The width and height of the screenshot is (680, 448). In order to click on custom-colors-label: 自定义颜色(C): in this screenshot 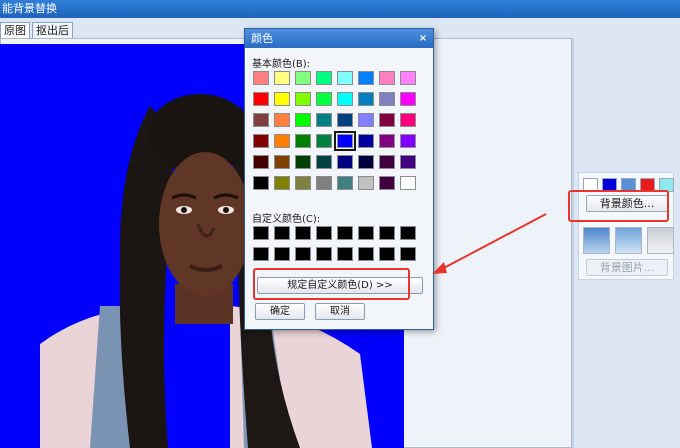, I will do `click(286, 219)`.